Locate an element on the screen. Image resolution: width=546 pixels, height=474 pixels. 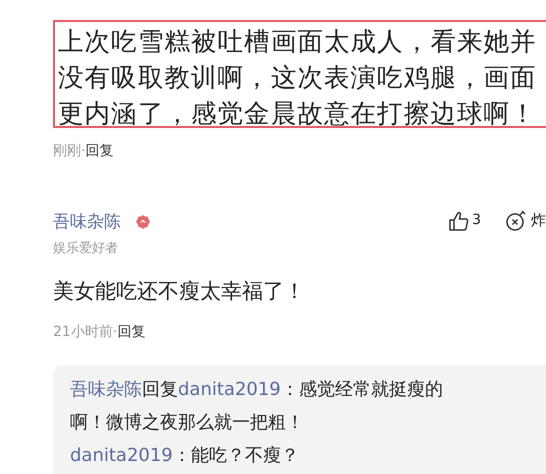
author-name: 吾味杂陈 is located at coordinates (87, 221).